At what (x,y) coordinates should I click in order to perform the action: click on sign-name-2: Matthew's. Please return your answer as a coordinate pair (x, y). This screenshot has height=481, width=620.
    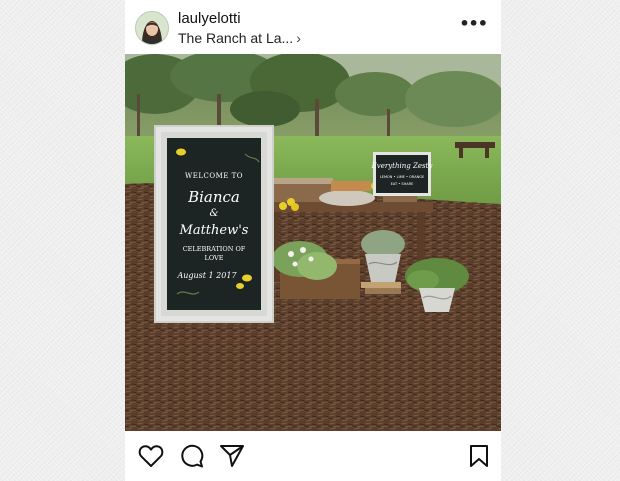
    Looking at the image, I should click on (214, 230).